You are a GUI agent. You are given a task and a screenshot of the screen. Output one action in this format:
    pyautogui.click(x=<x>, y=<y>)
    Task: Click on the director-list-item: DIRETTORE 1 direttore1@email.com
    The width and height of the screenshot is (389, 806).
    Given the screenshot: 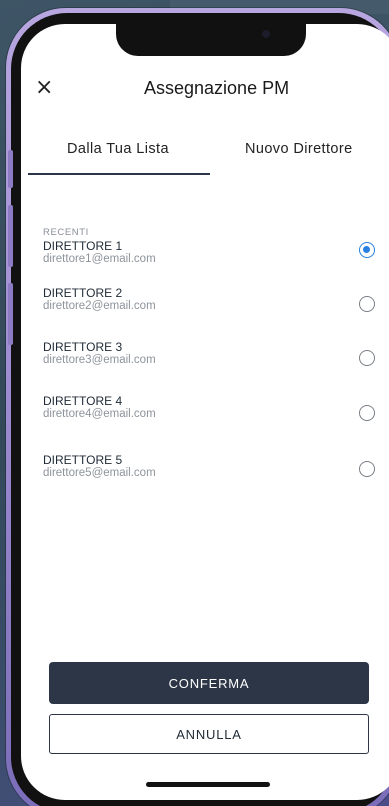 What is the action you would take?
    pyautogui.click(x=205, y=259)
    